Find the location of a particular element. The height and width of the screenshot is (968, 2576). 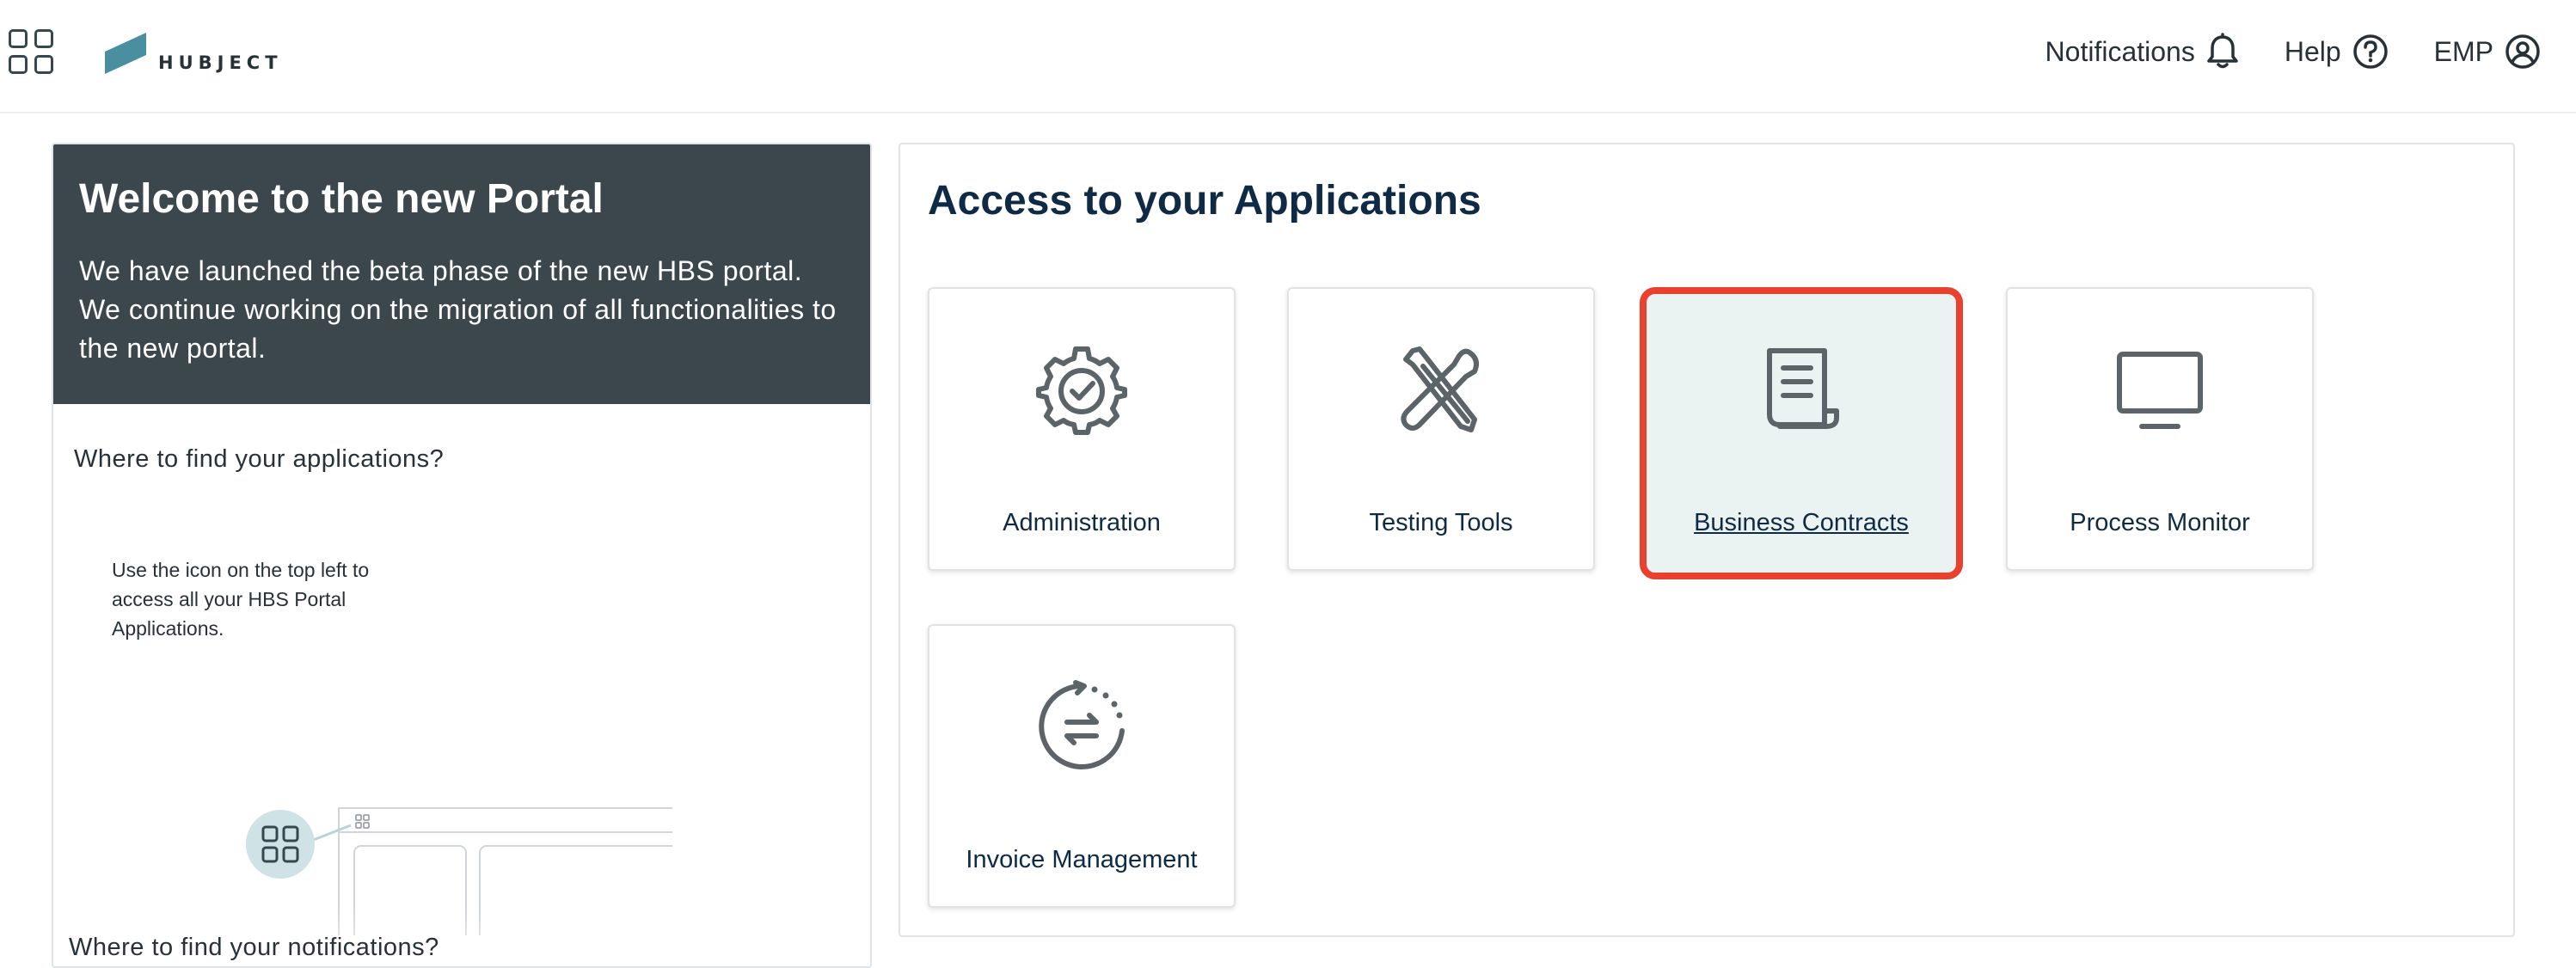

help-button: Help is located at coordinates (2337, 51).